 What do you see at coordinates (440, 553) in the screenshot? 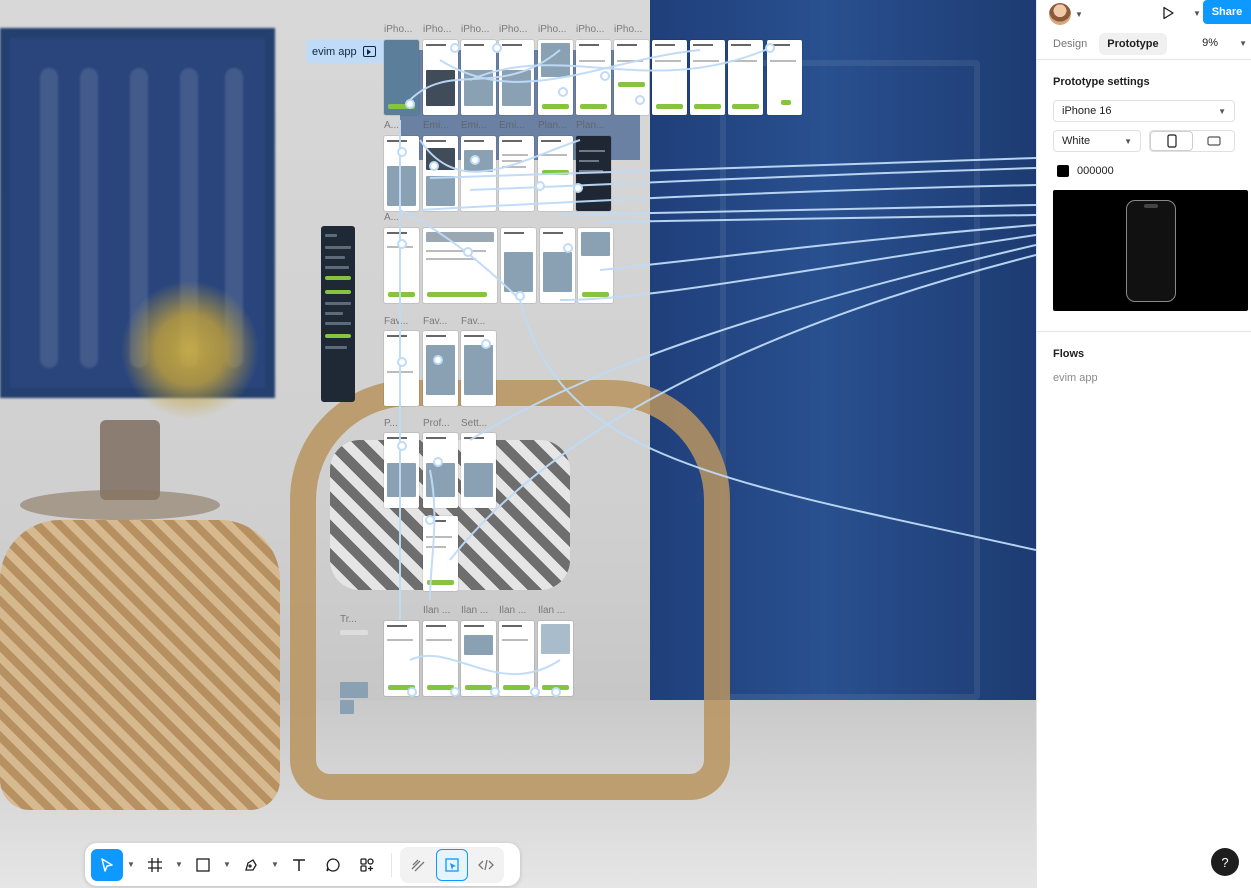
I see `form-frame` at bounding box center [440, 553].